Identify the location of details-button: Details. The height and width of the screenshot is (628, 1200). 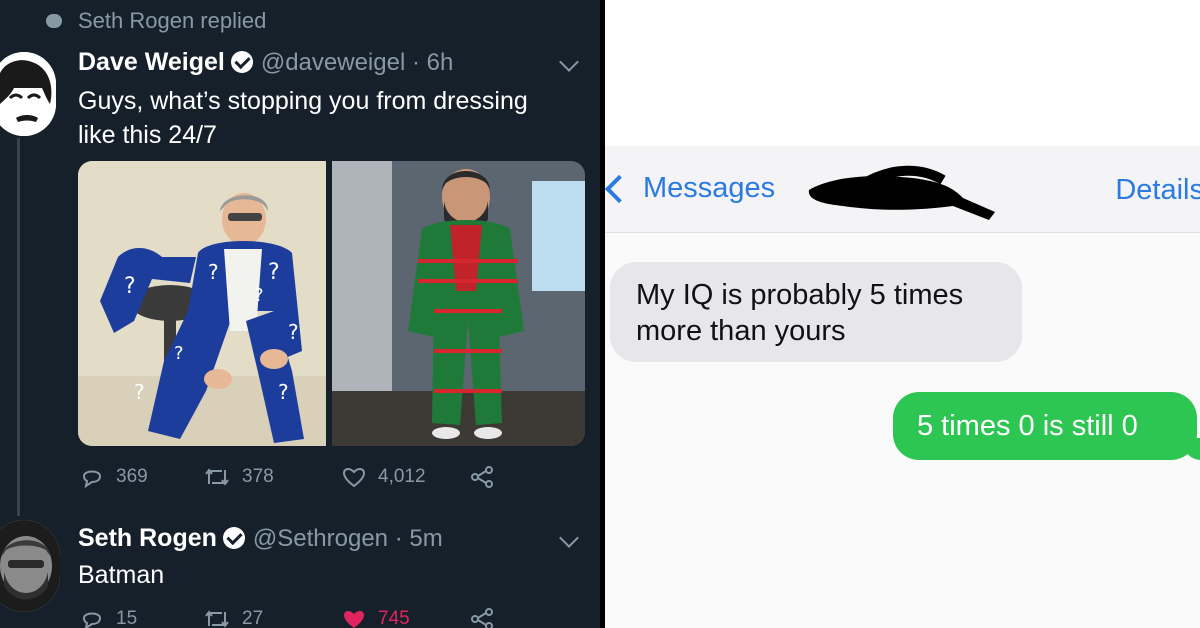
(1157, 190).